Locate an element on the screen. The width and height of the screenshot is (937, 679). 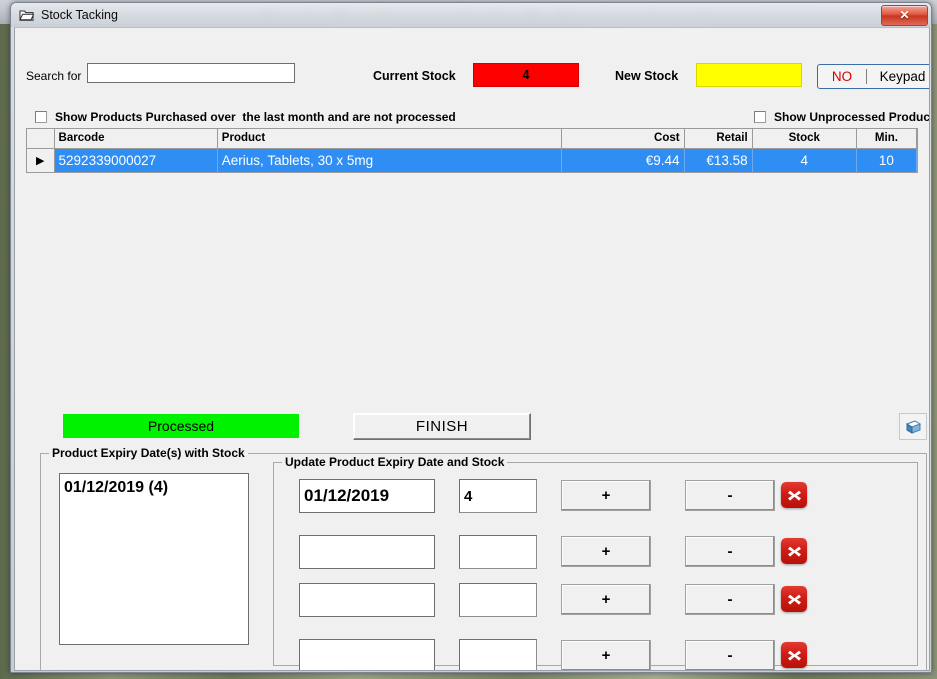
decrement-button-2: - is located at coordinates (730, 551).